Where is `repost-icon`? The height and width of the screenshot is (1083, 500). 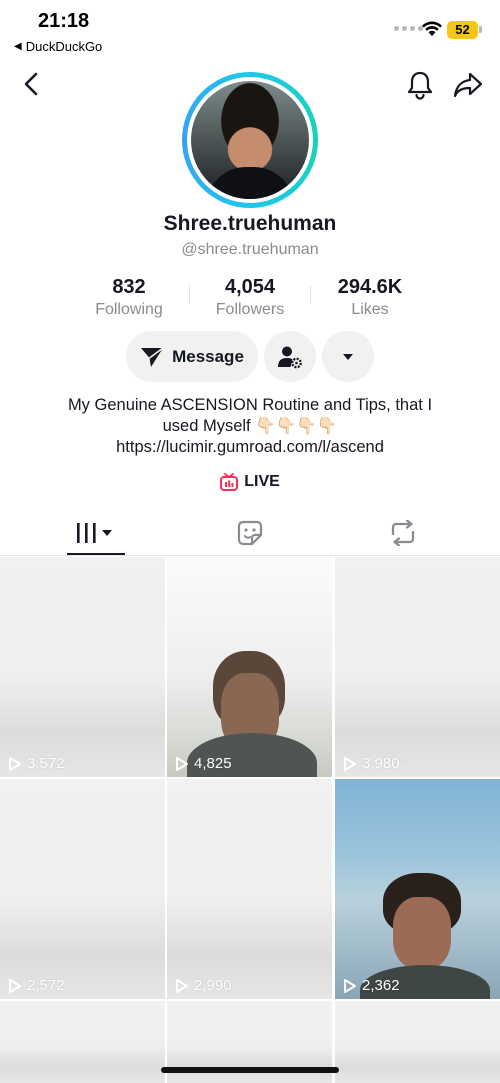 repost-icon is located at coordinates (403, 533).